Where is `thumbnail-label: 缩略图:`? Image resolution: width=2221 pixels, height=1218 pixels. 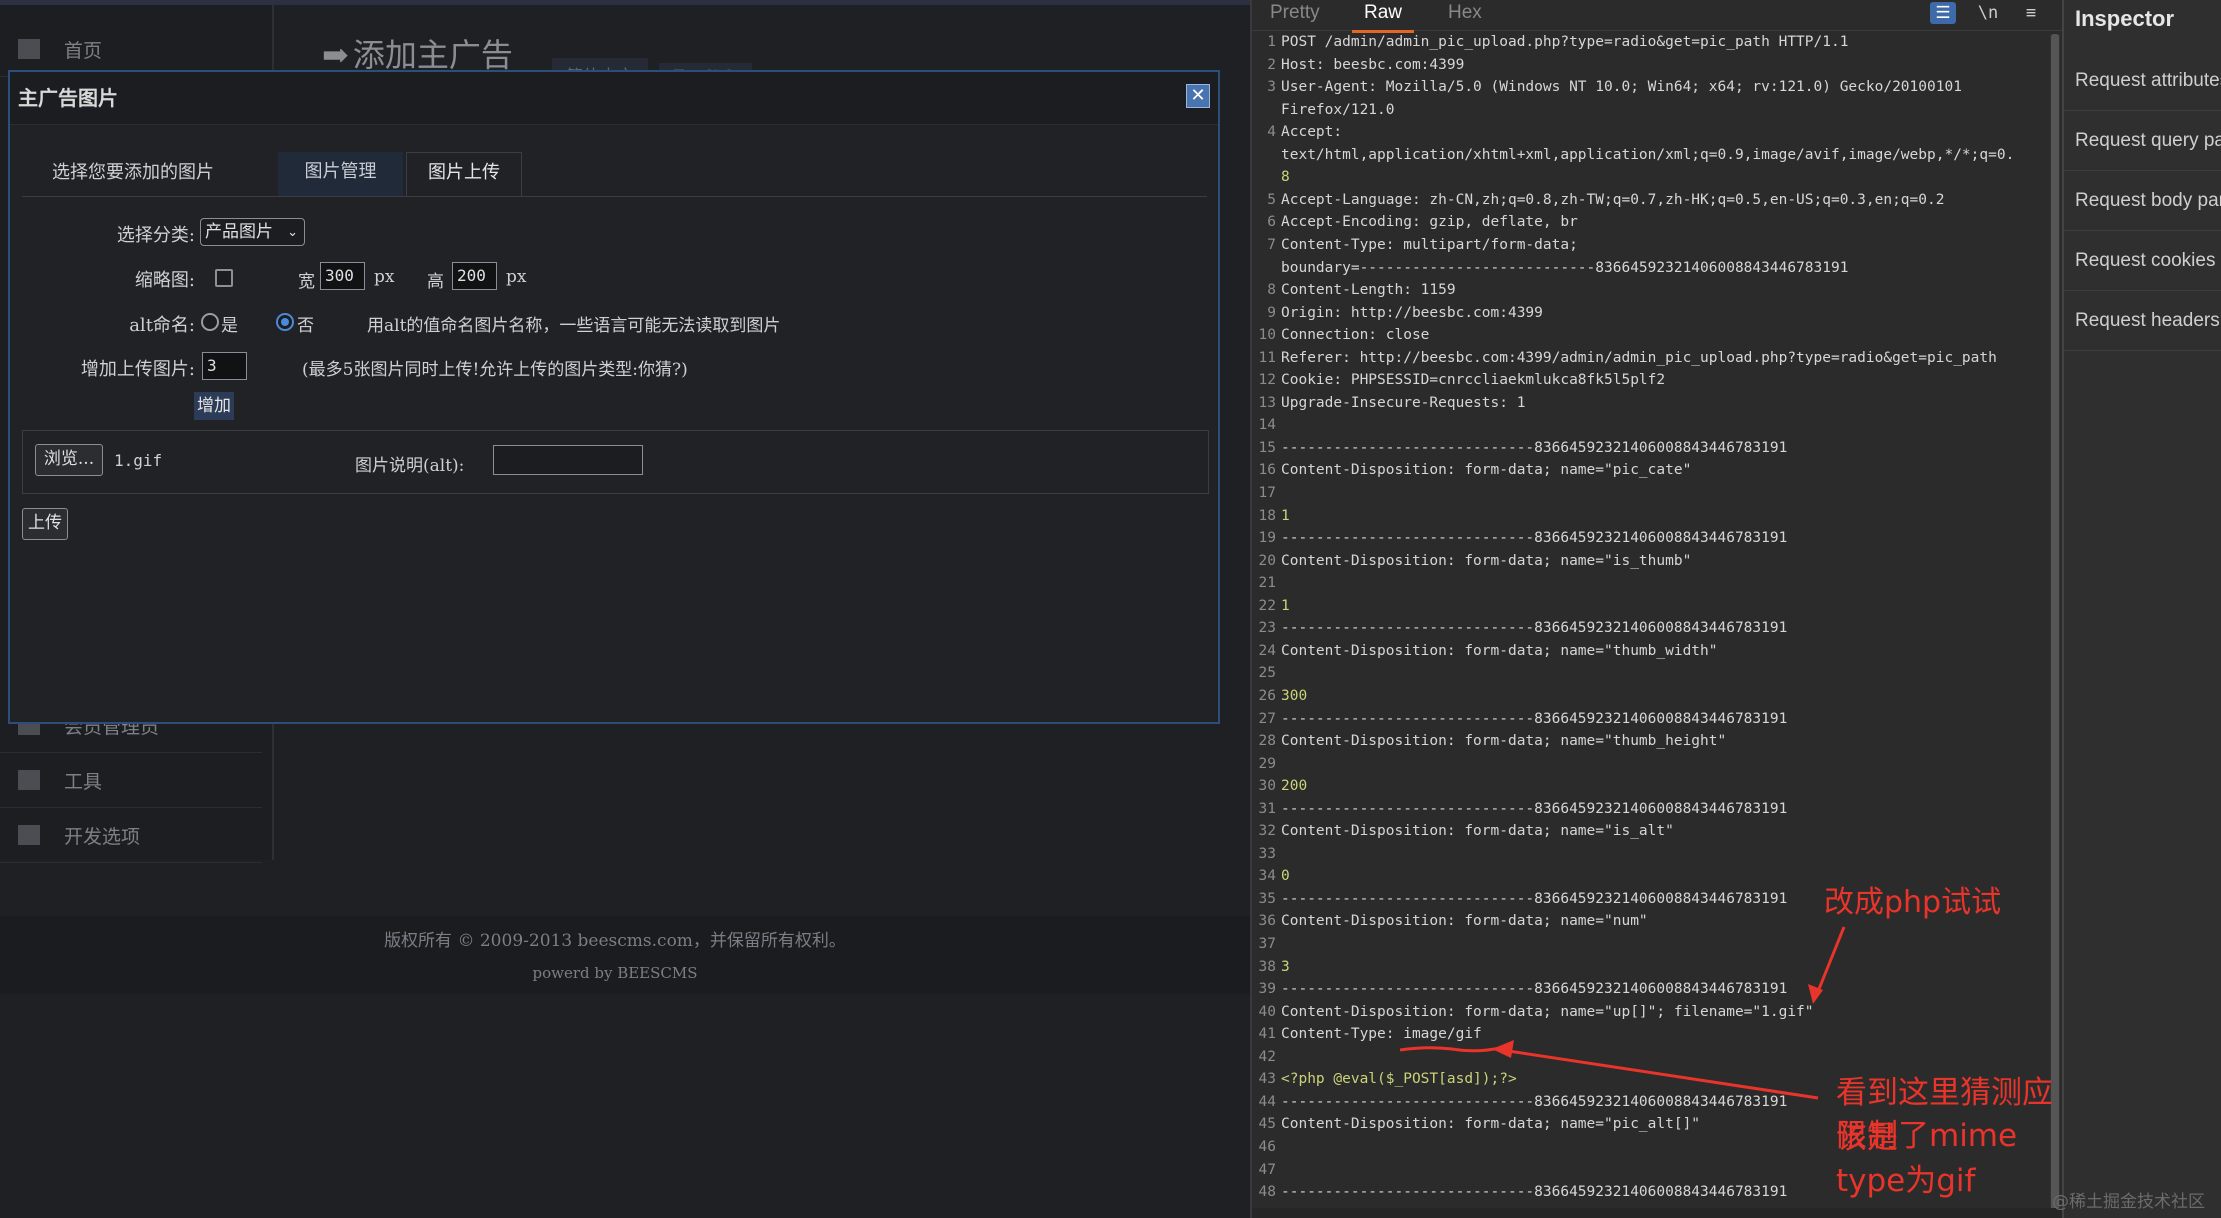
thumbnail-label: 缩略图: is located at coordinates (164, 280).